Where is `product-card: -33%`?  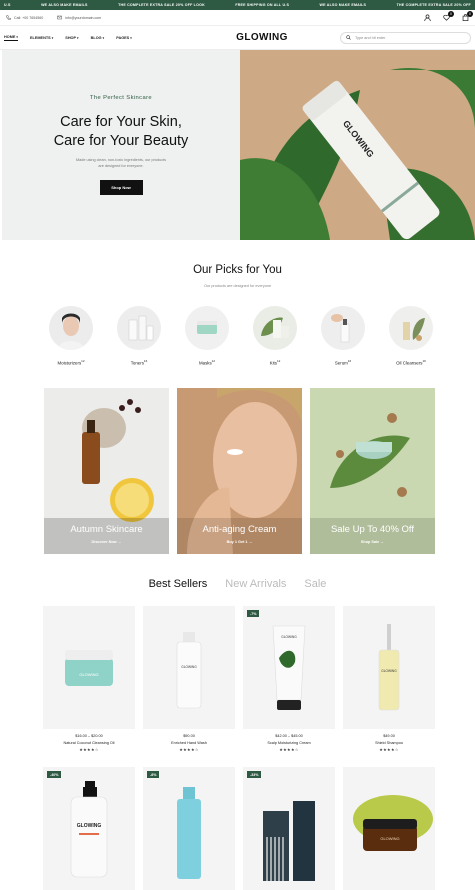
product-card: -33% is located at coordinates (289, 828).